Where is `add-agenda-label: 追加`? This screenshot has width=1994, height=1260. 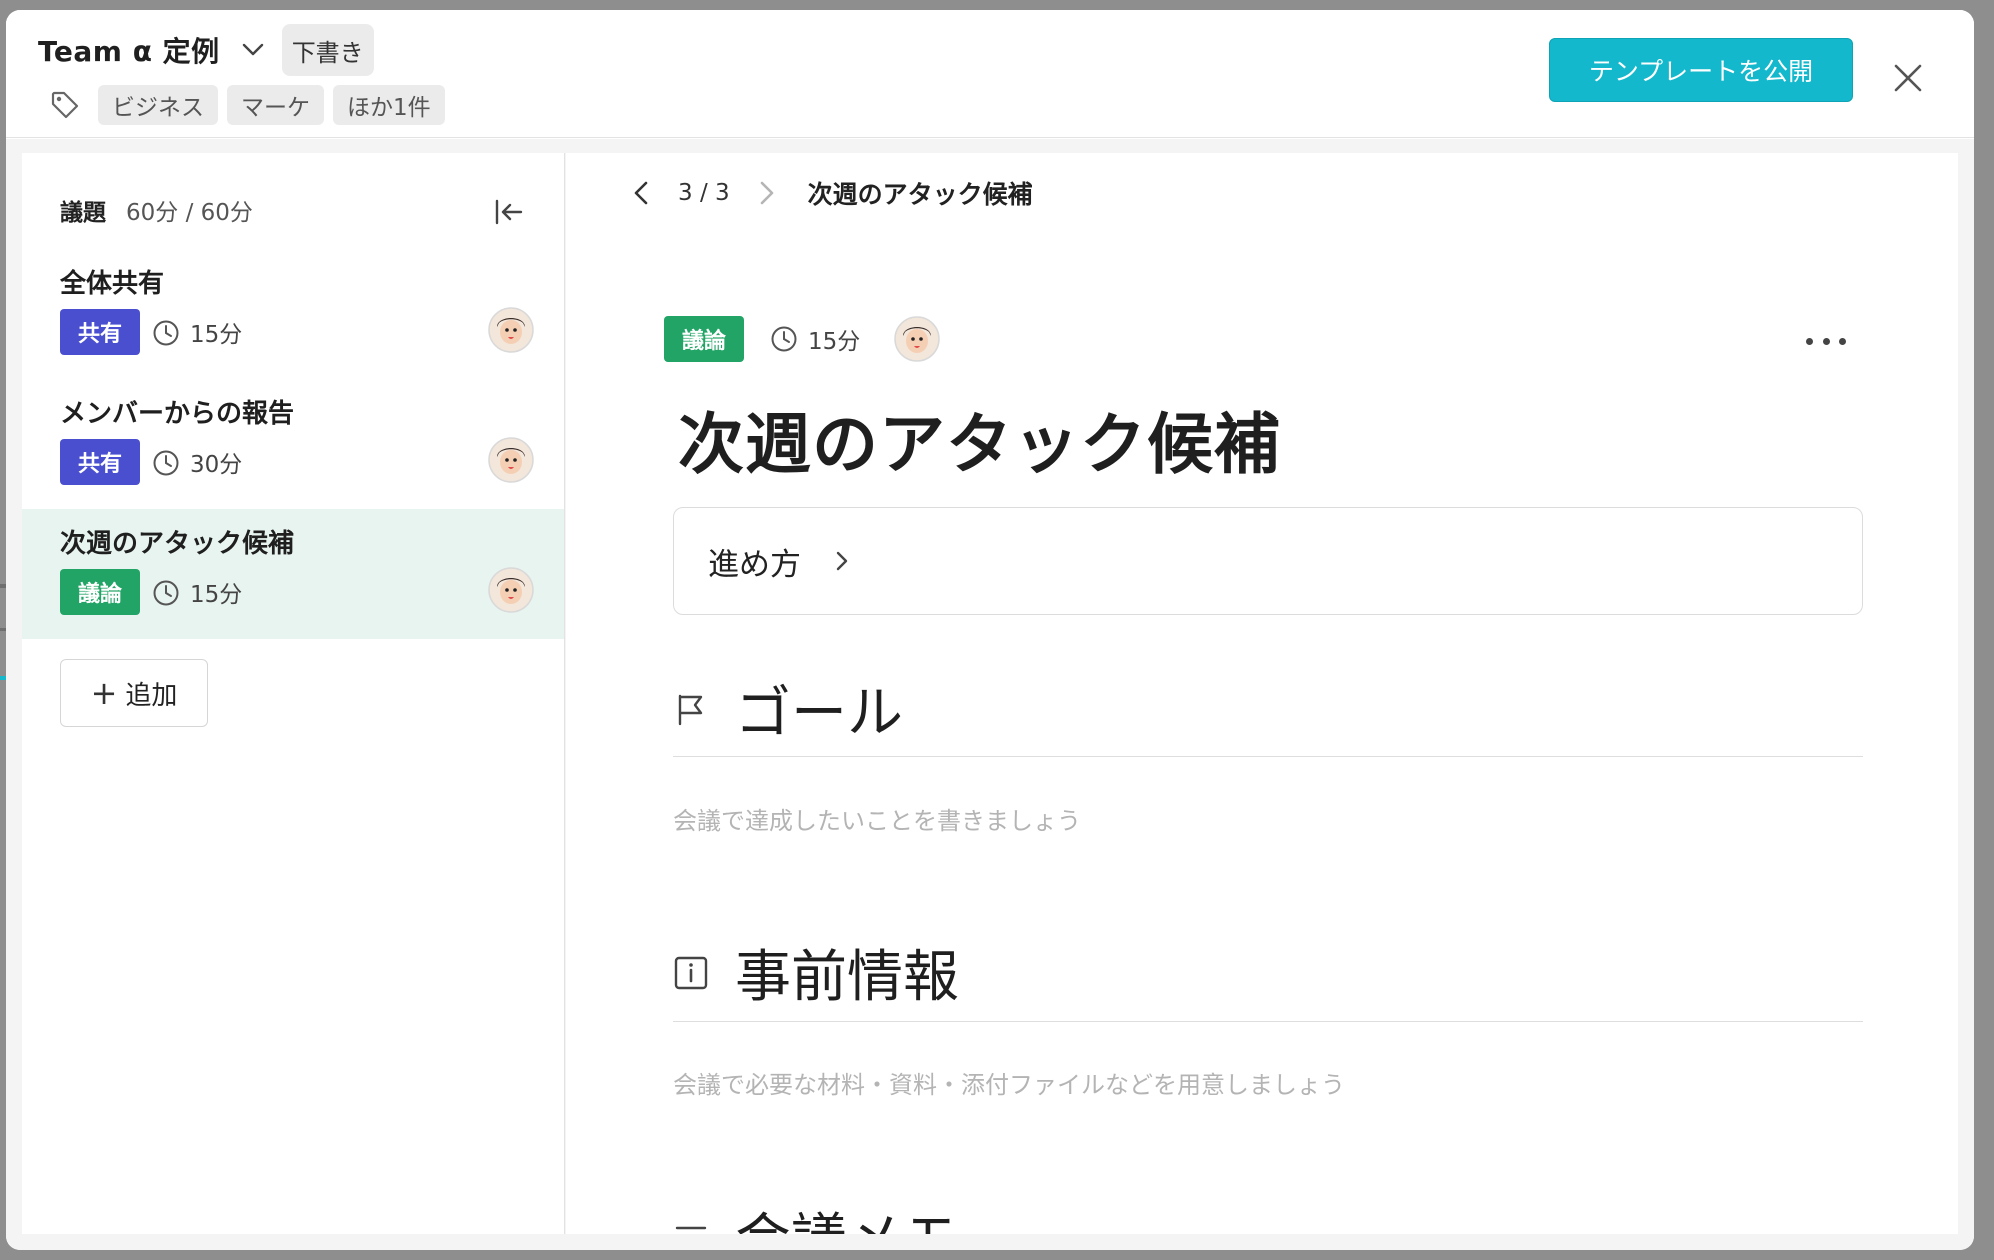 add-agenda-label: 追加 is located at coordinates (151, 695).